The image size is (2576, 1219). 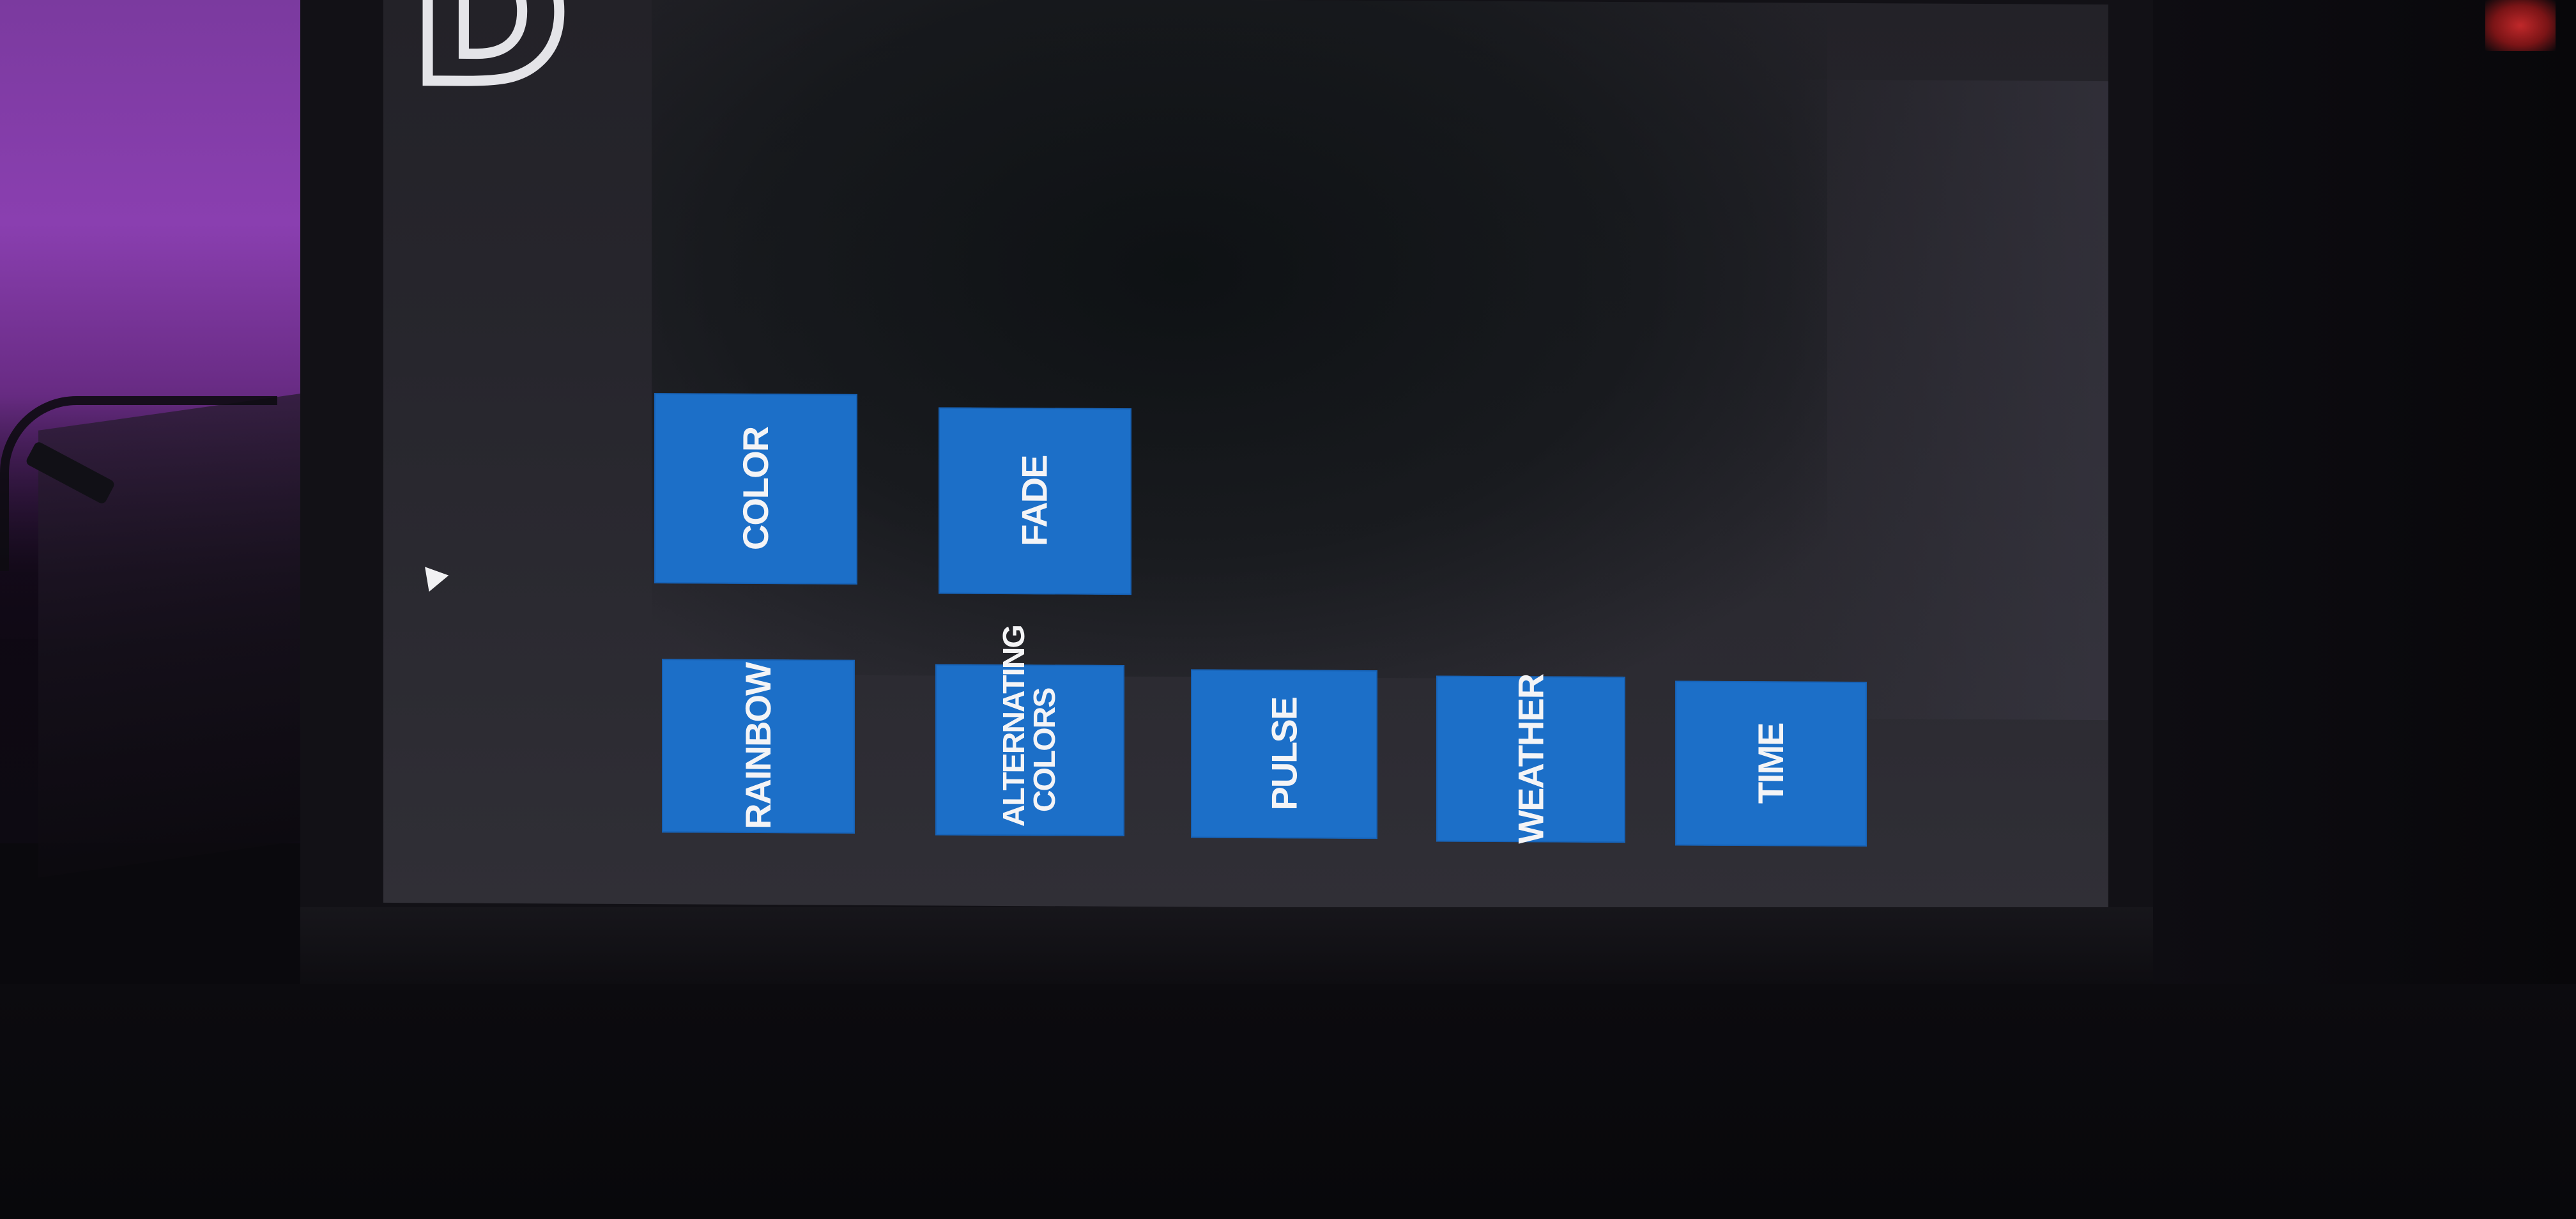 What do you see at coordinates (2520, 25) in the screenshot?
I see `red-led-glow` at bounding box center [2520, 25].